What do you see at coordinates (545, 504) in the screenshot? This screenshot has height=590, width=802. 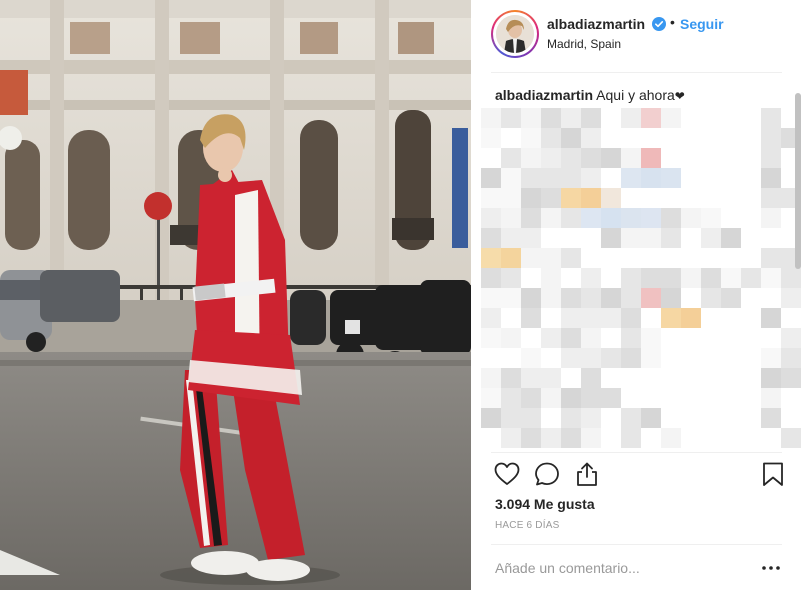 I see `likes-count: 3.094 Me gusta` at bounding box center [545, 504].